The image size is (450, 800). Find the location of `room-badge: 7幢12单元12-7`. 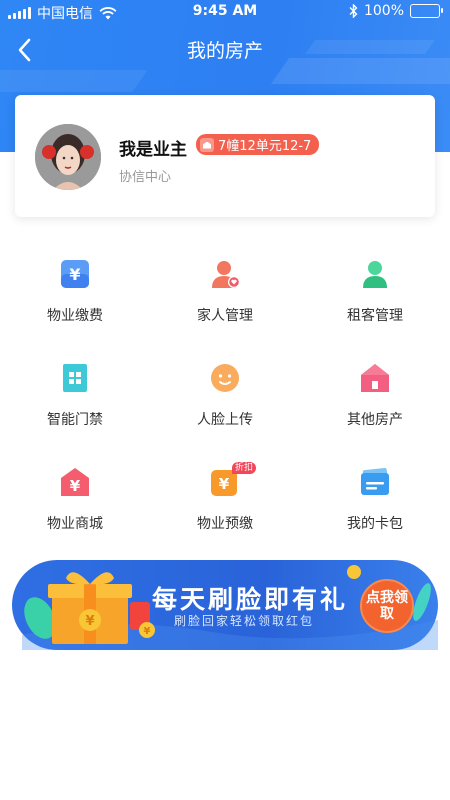

room-badge: 7幢12单元12-7 is located at coordinates (258, 144).